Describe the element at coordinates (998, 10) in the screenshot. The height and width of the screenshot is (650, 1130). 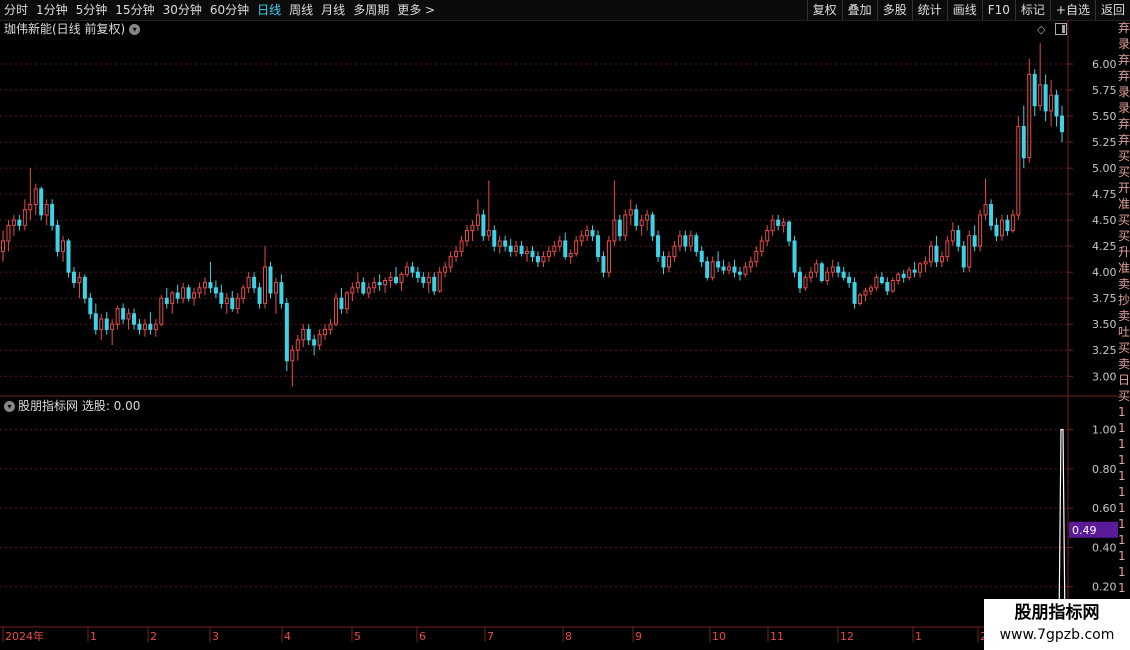
I see `toolbar-button: F10` at that location.